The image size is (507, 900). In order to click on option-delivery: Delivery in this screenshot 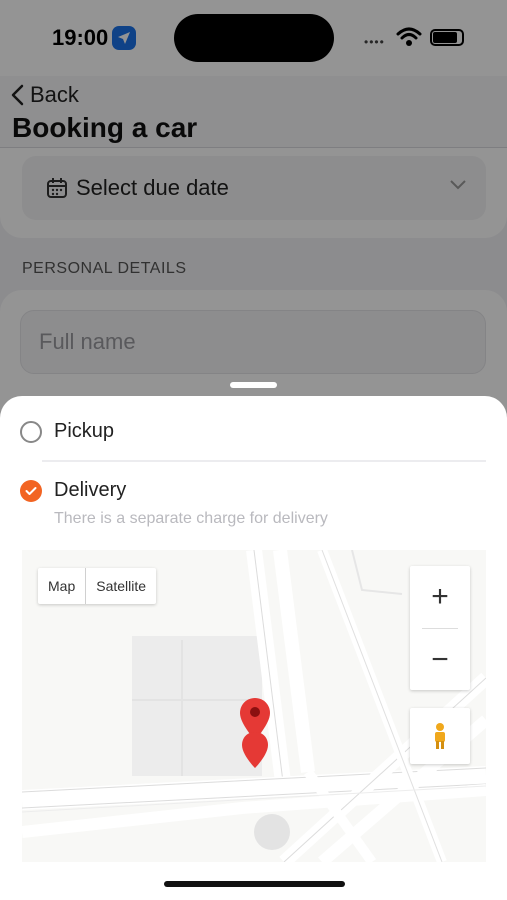, I will do `click(73, 490)`.